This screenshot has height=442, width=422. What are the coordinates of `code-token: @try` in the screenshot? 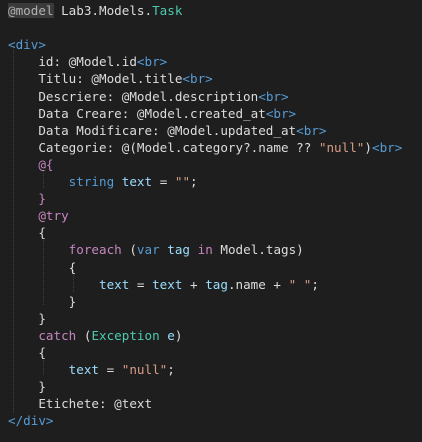 It's located at (53, 216).